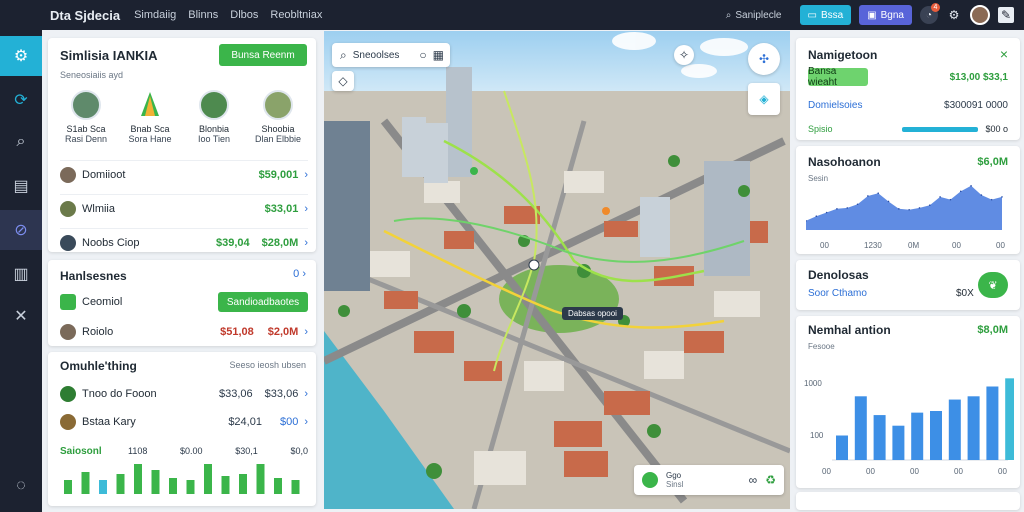  What do you see at coordinates (21, 142) in the screenshot?
I see `rail-item-search: ⌕` at bounding box center [21, 142].